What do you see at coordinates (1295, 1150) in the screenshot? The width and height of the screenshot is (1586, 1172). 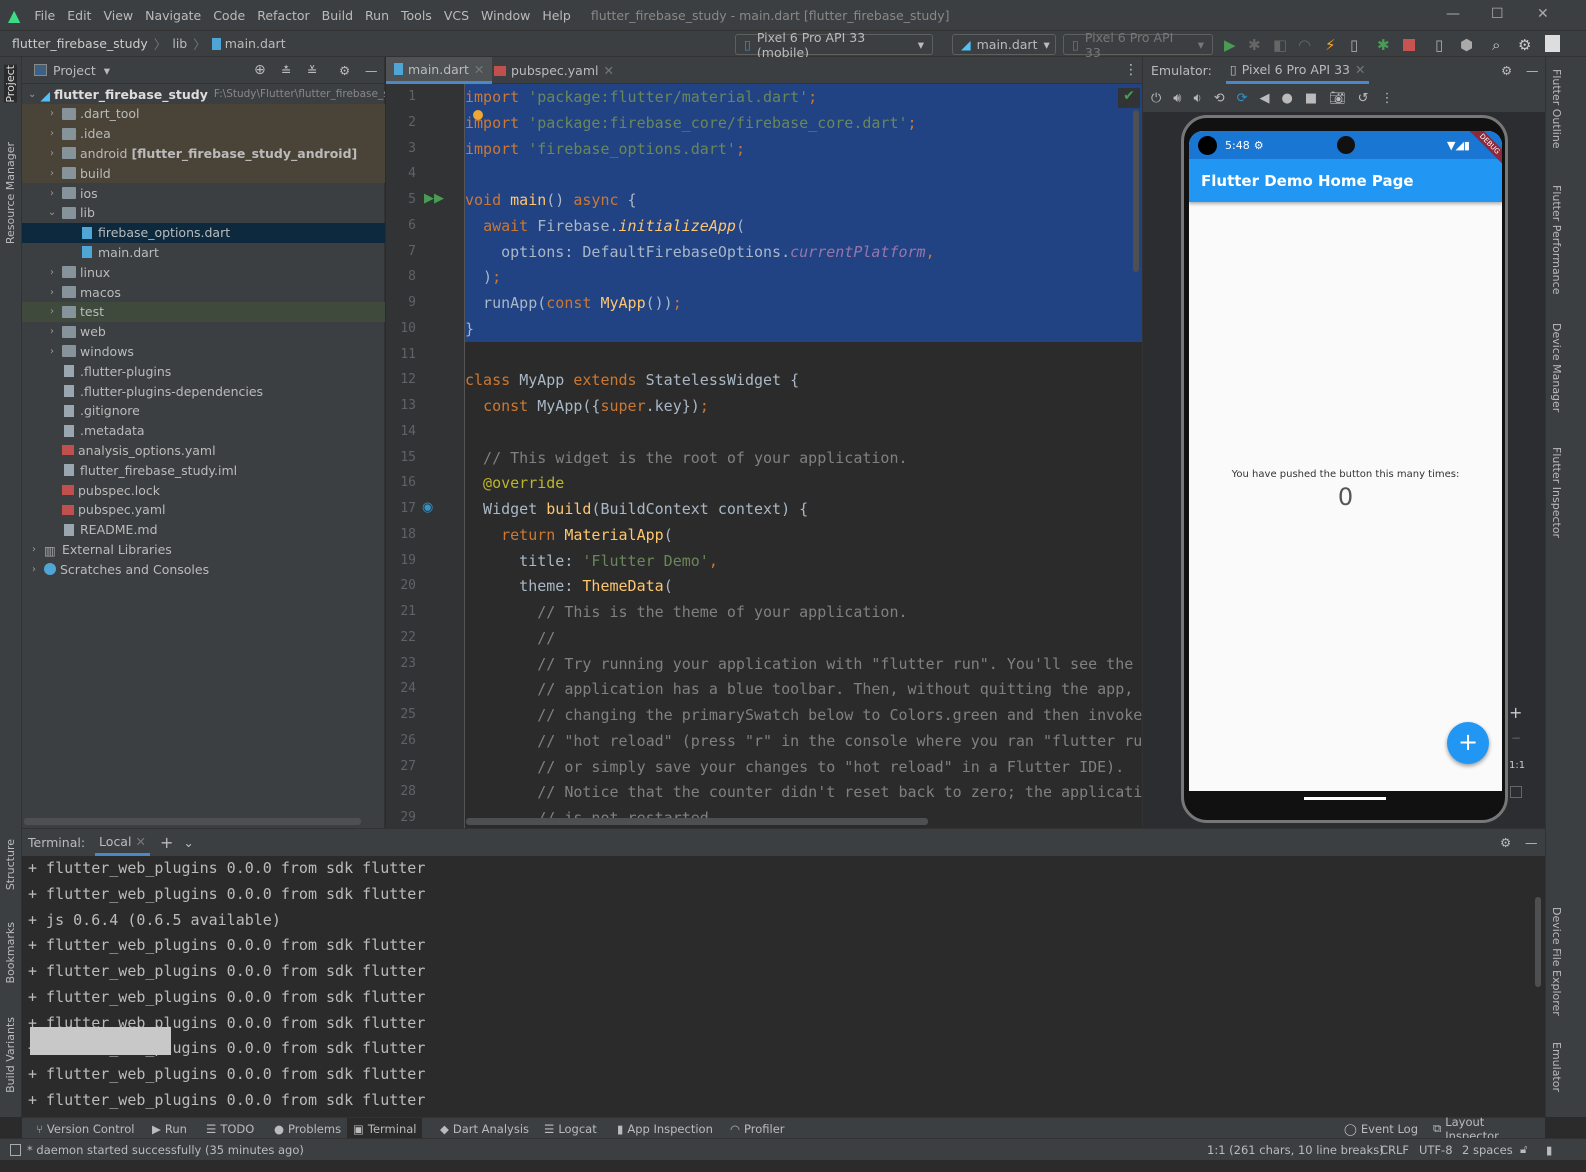 I see `caret-position: 1:1 (261 chars, 10 line breaks)` at bounding box center [1295, 1150].